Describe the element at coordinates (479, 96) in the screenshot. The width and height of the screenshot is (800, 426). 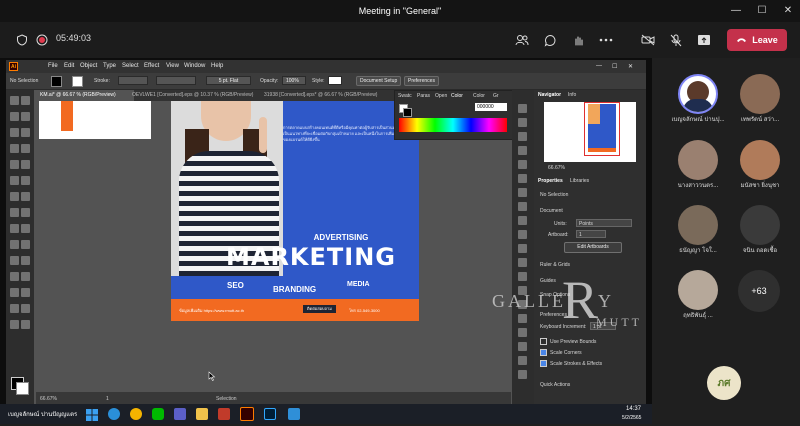
I see `color-tab-color-guide: Color` at that location.